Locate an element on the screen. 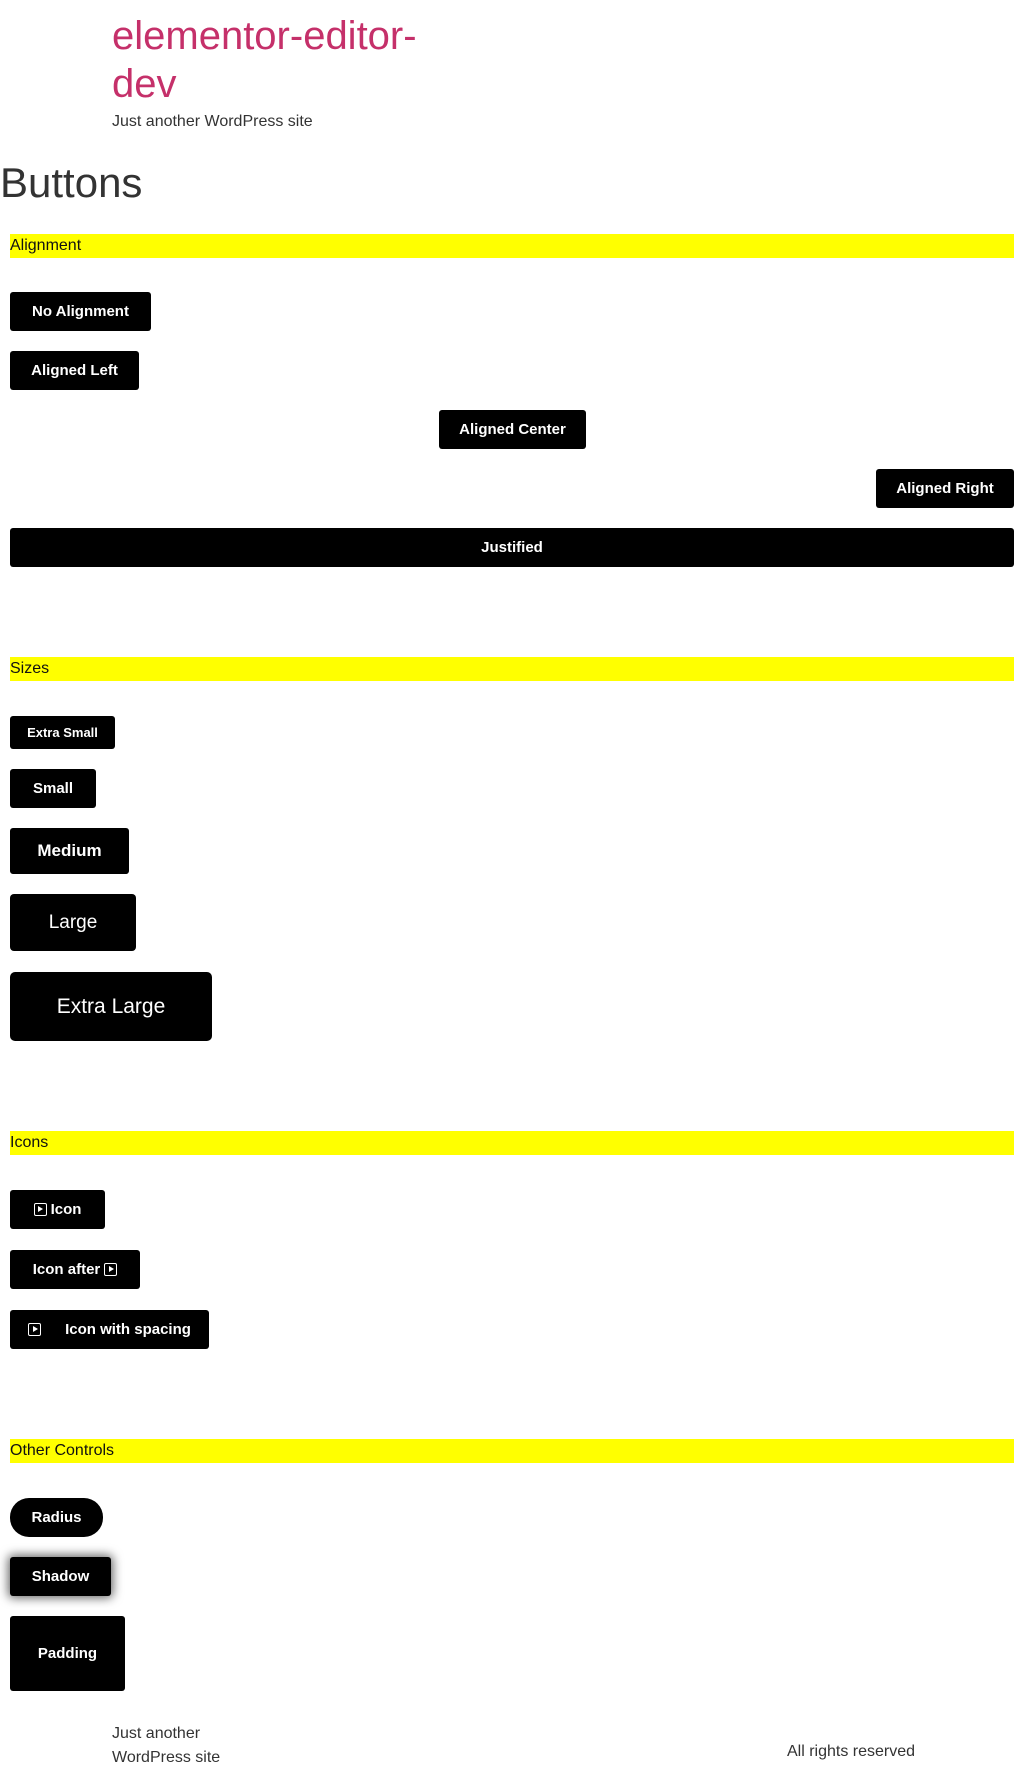 This screenshot has width=1024, height=1782. section-heading-other-controls: Other Controls is located at coordinates (512, 1451).